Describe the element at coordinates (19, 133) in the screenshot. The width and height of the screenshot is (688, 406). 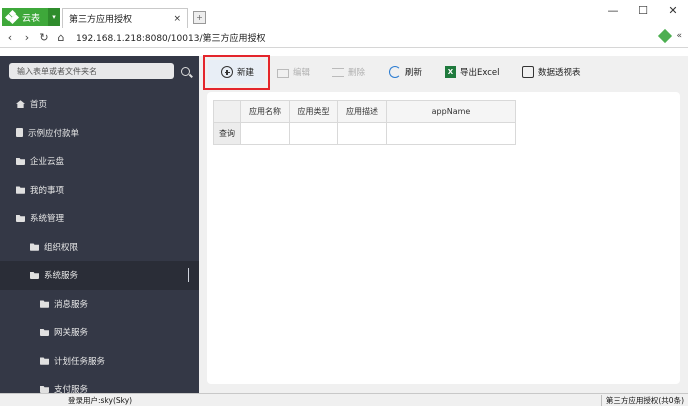
I see `document-icon` at that location.